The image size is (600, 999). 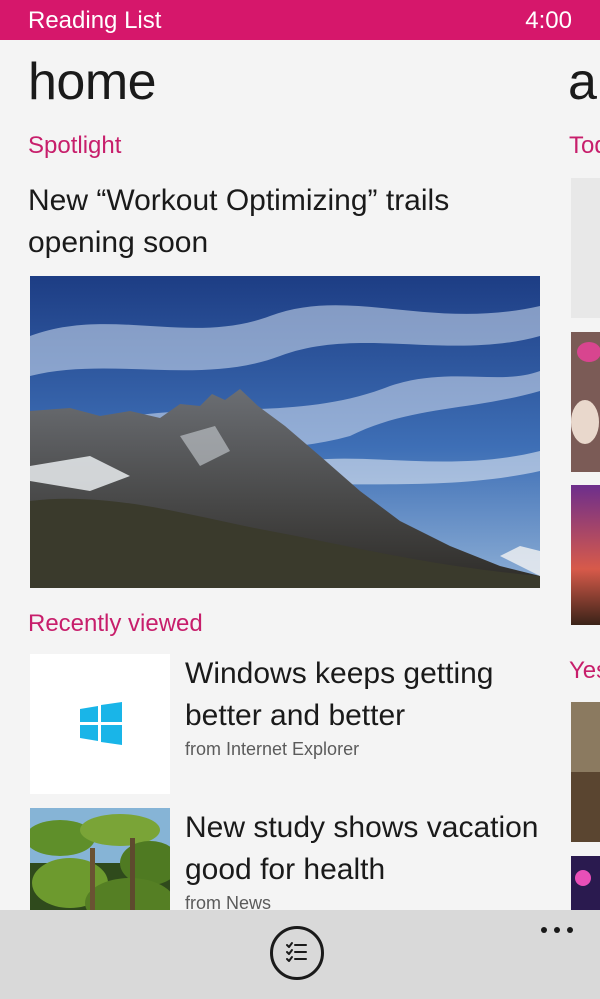 What do you see at coordinates (92, 82) in the screenshot?
I see `panorama-title: home` at bounding box center [92, 82].